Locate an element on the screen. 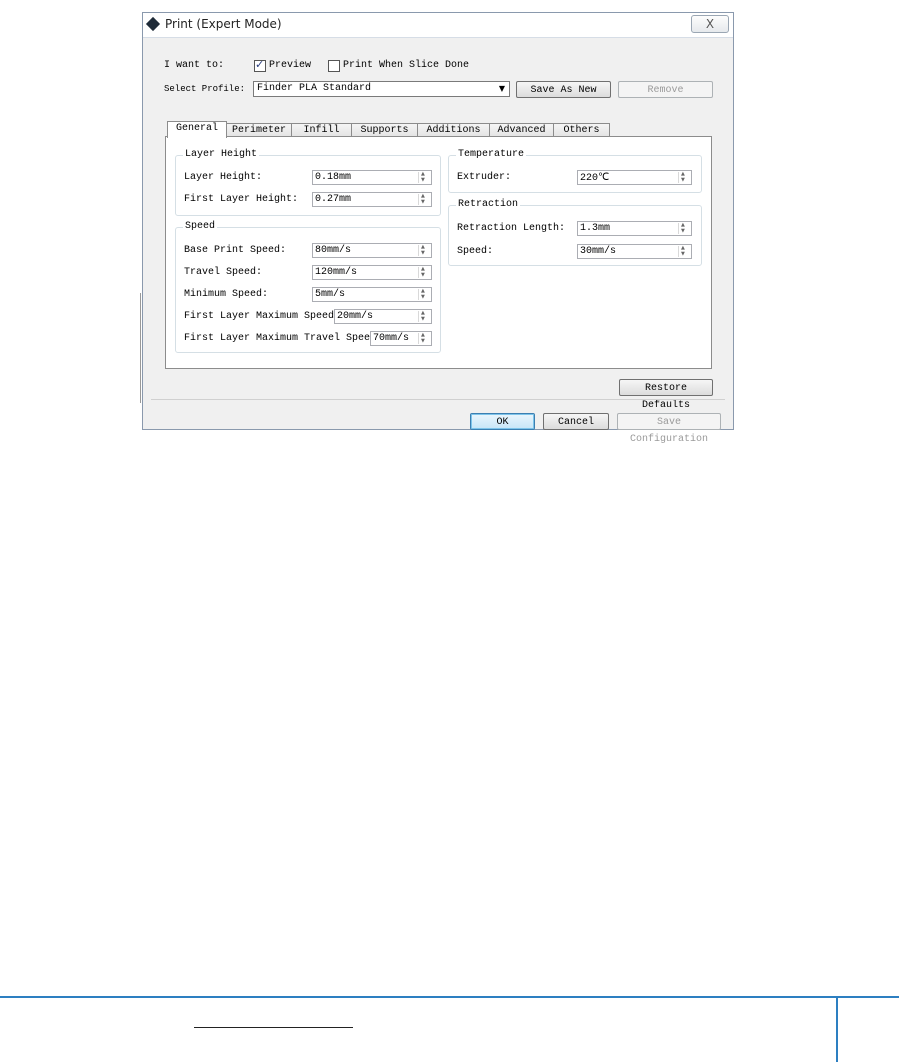 The width and height of the screenshot is (899, 1062). first-layer-max-travel-speed-spinbox: 70mm/s ▲ ▼ is located at coordinates (401, 338).